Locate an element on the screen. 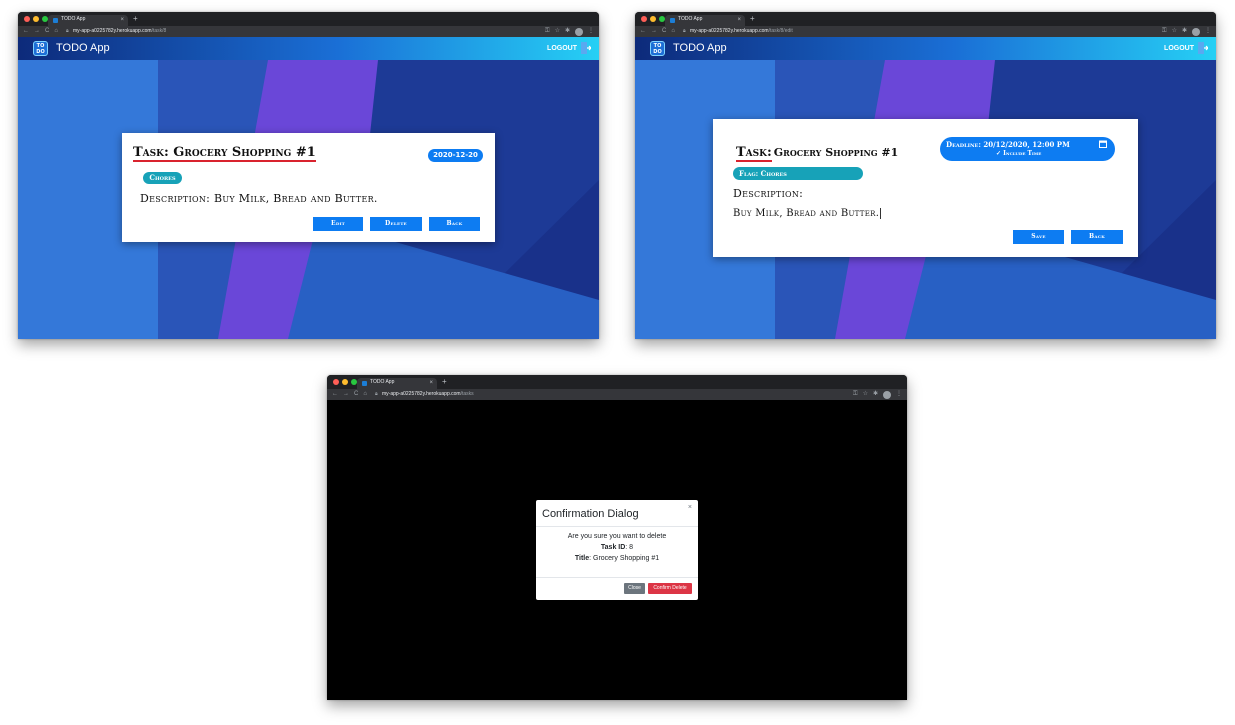 This screenshot has height=725, width=1235. delete-button: Delete is located at coordinates (396, 224).